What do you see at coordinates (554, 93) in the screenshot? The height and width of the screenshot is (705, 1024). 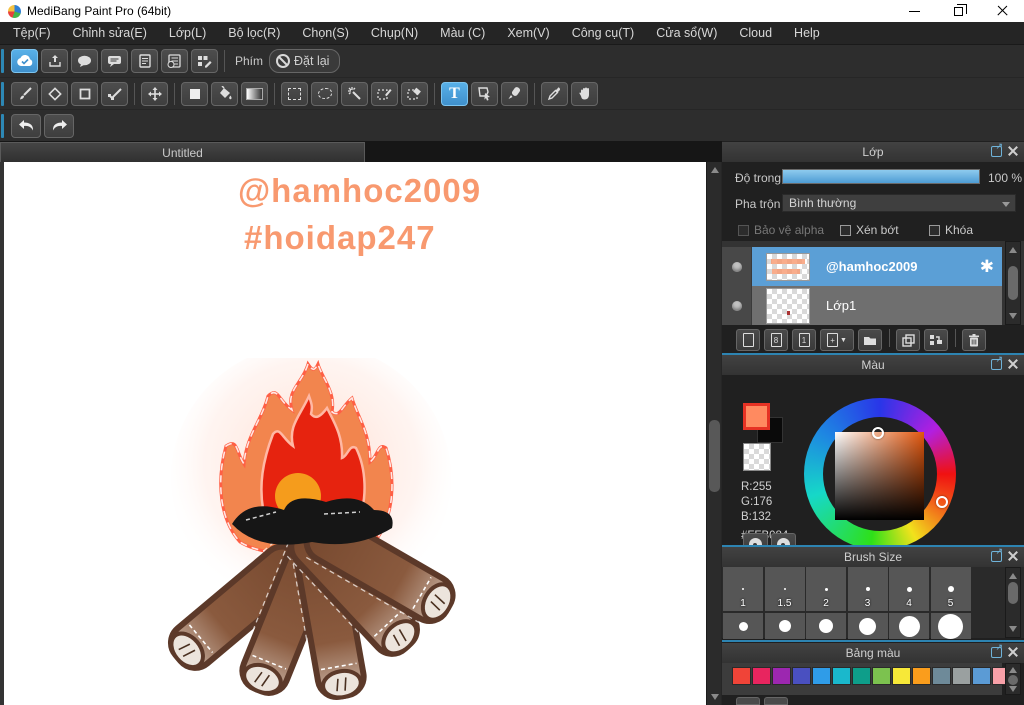 I see `eyedropper-tool` at bounding box center [554, 93].